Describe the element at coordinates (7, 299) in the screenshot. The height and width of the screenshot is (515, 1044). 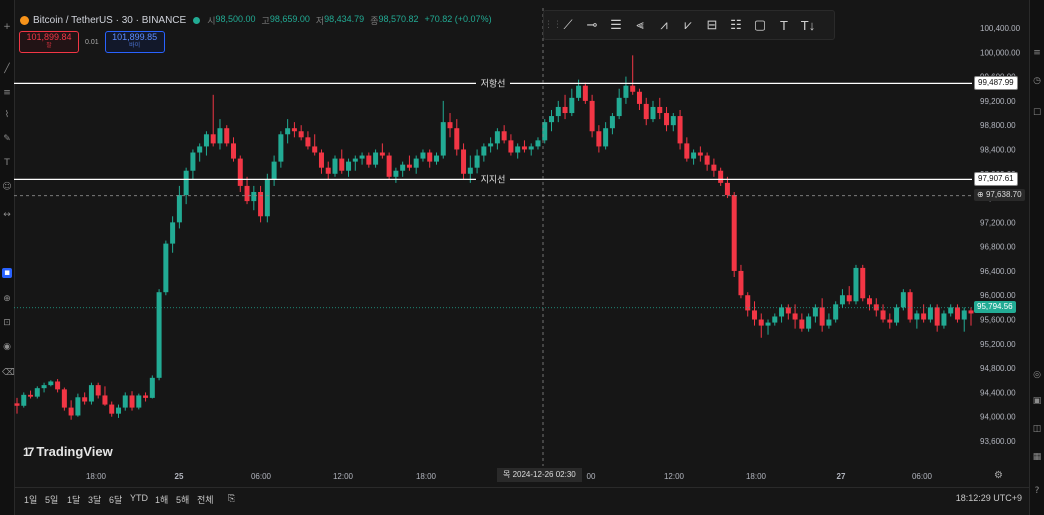
I see `zoom-tool-icon: ⊕` at that location.